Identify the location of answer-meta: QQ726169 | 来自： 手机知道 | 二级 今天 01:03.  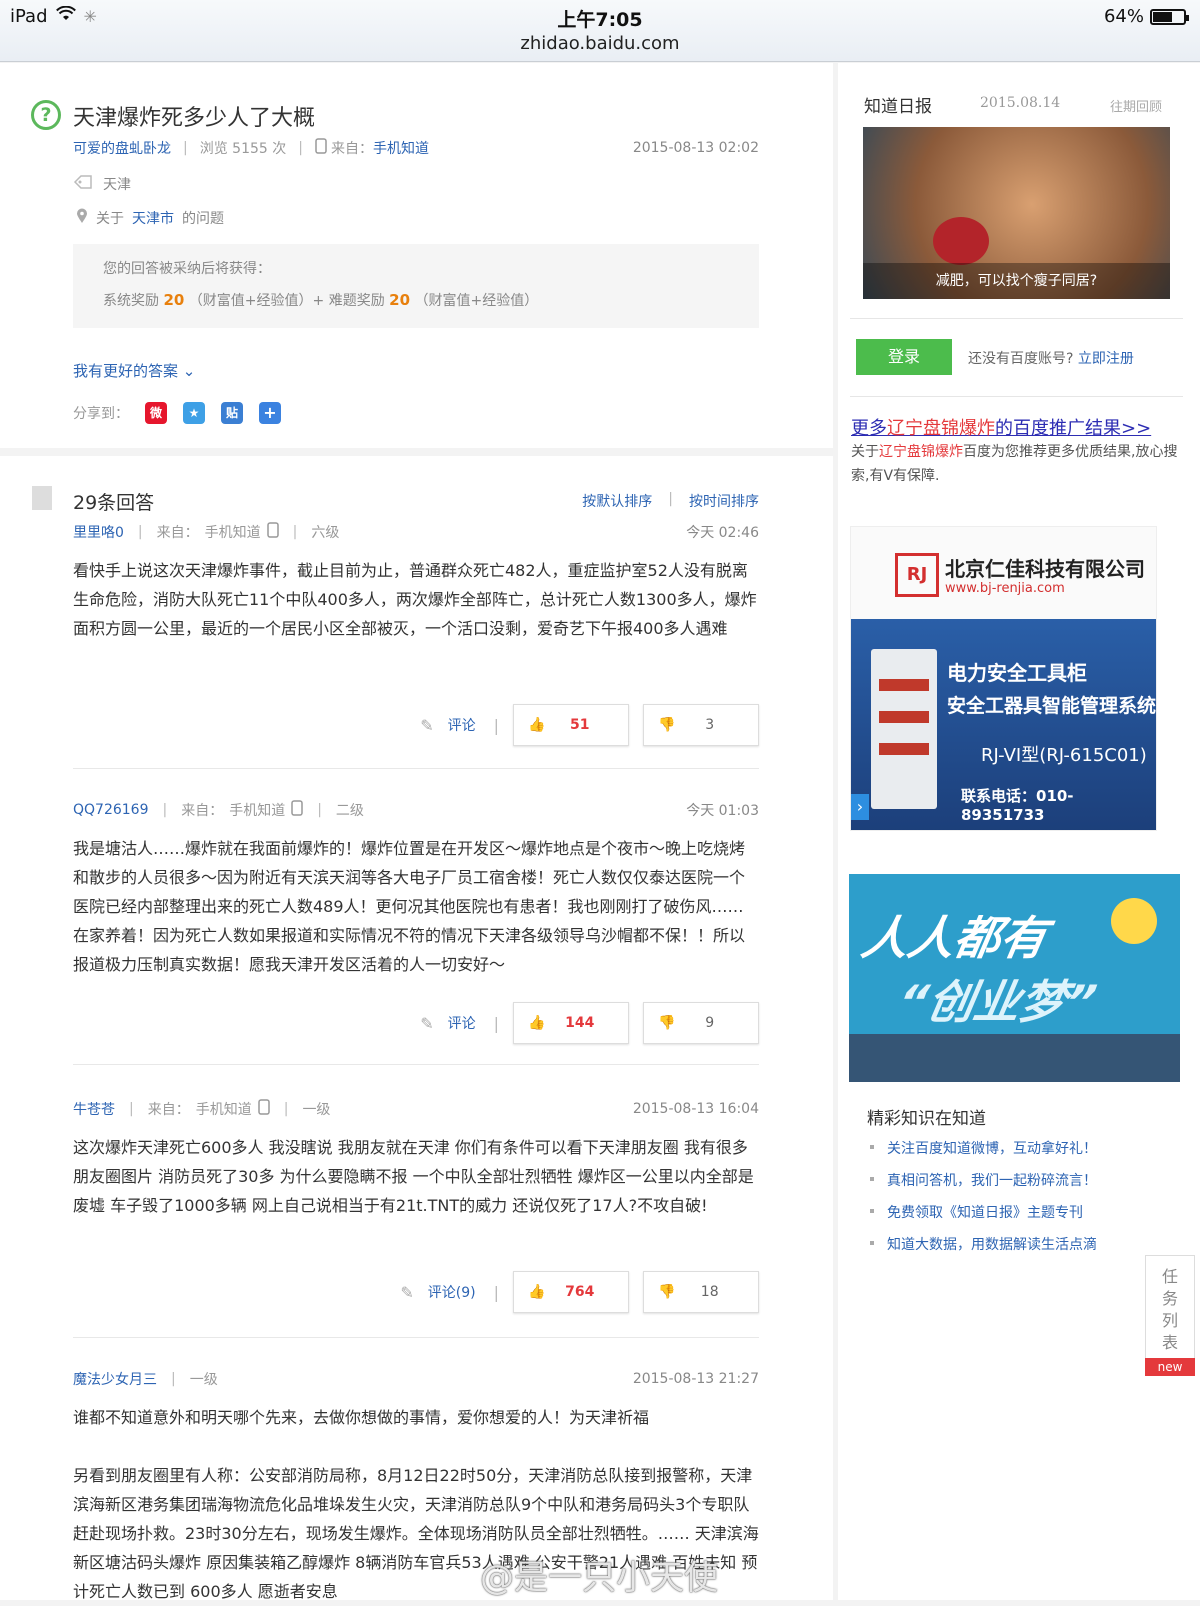
(416, 810).